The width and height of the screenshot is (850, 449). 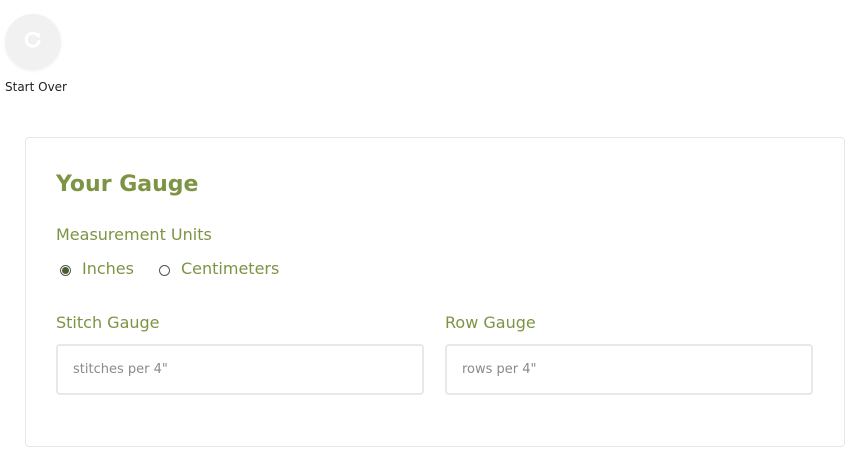 What do you see at coordinates (127, 184) in the screenshot?
I see `card-title: Your Gauge` at bounding box center [127, 184].